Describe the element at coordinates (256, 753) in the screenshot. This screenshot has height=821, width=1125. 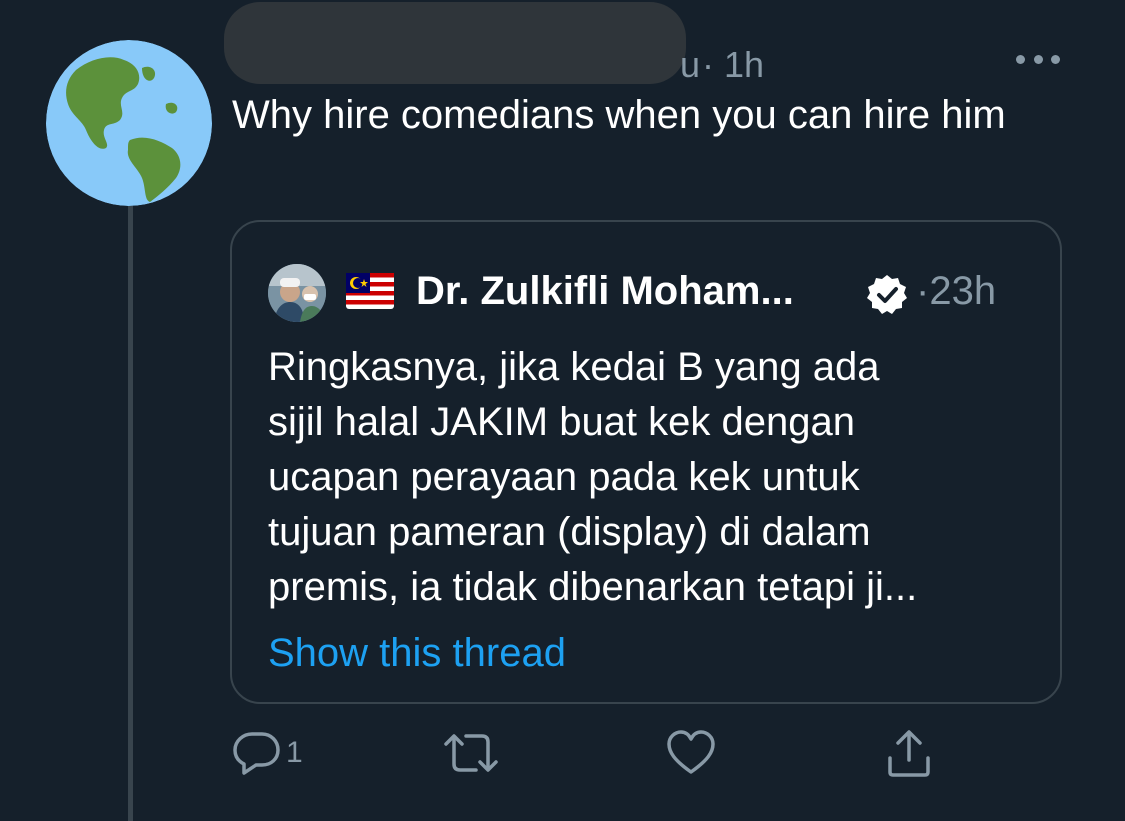
I see `reply-icon` at that location.